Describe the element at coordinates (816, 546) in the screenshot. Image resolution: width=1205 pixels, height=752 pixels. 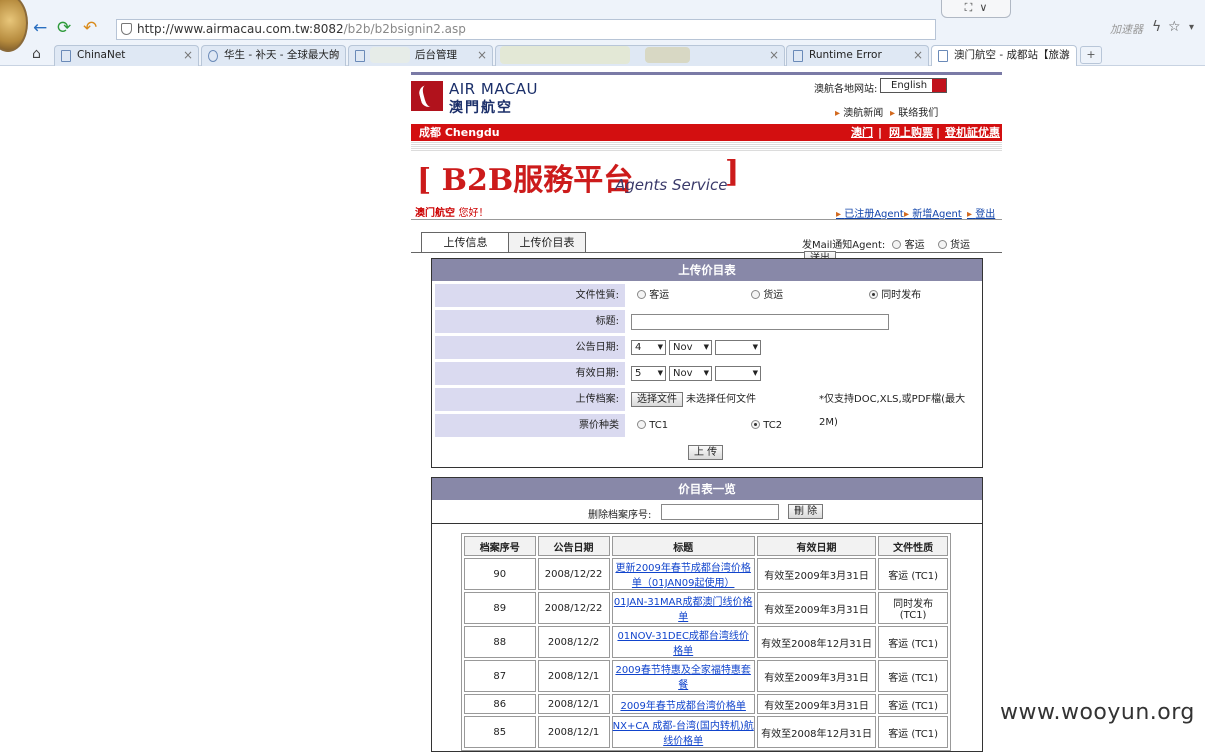
I see `col-header: 有效日期` at that location.